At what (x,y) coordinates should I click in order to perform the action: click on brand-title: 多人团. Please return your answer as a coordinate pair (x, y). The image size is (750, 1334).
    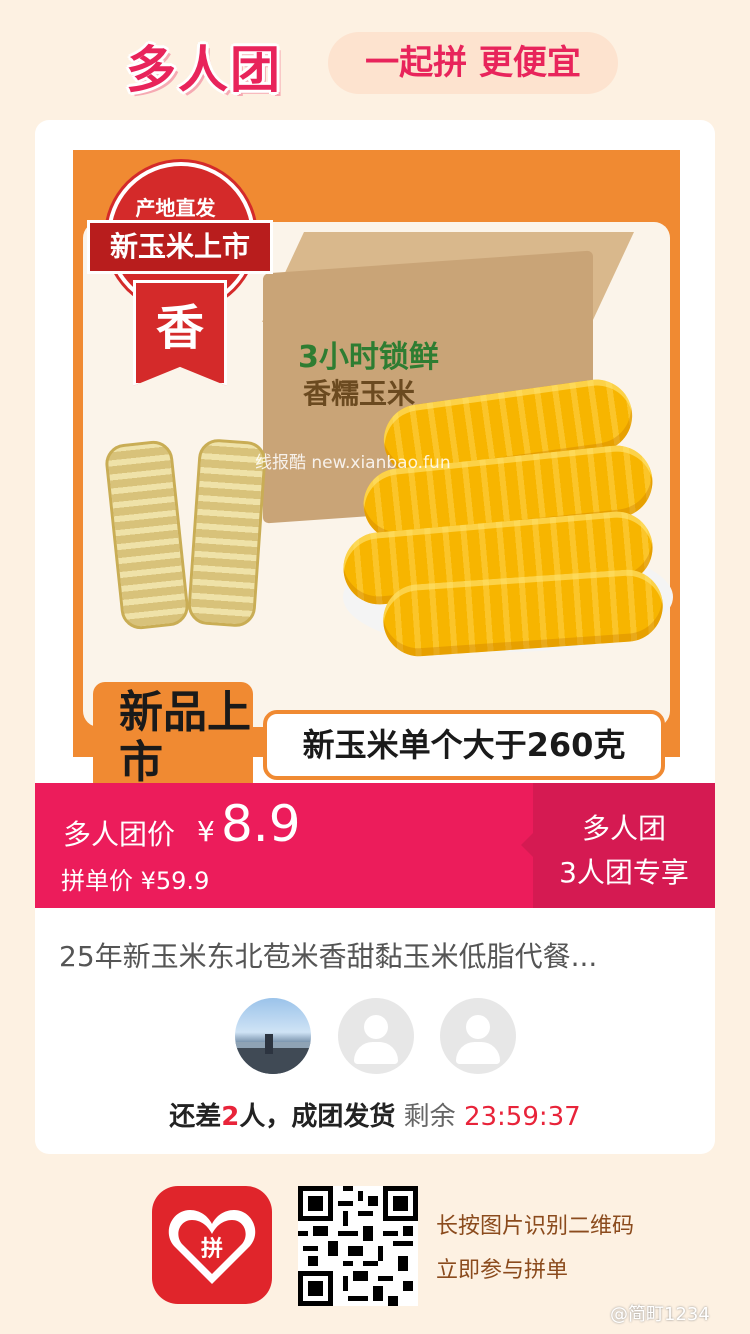
    Looking at the image, I should click on (204, 70).